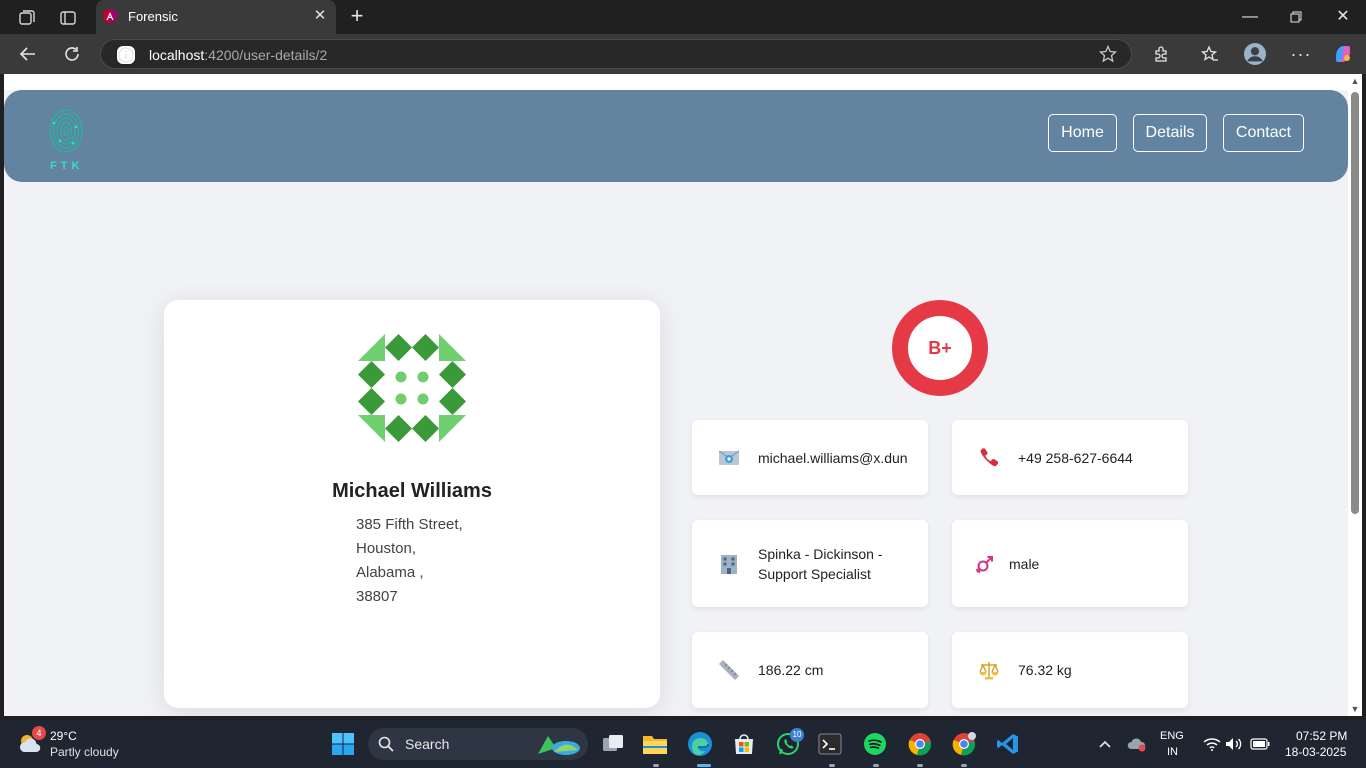  I want to click on phone-text: +49 258-627-6644, so click(1075, 458).